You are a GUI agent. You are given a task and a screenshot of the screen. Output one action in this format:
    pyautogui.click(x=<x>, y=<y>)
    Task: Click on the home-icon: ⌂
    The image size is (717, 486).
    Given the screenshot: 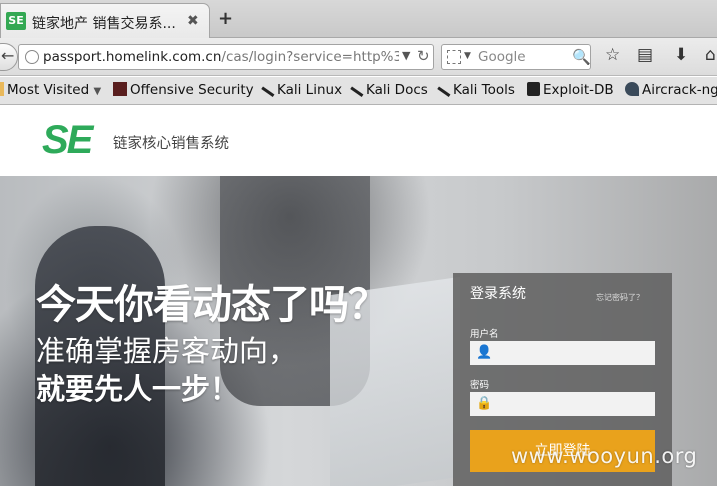 What is the action you would take?
    pyautogui.click(x=710, y=55)
    